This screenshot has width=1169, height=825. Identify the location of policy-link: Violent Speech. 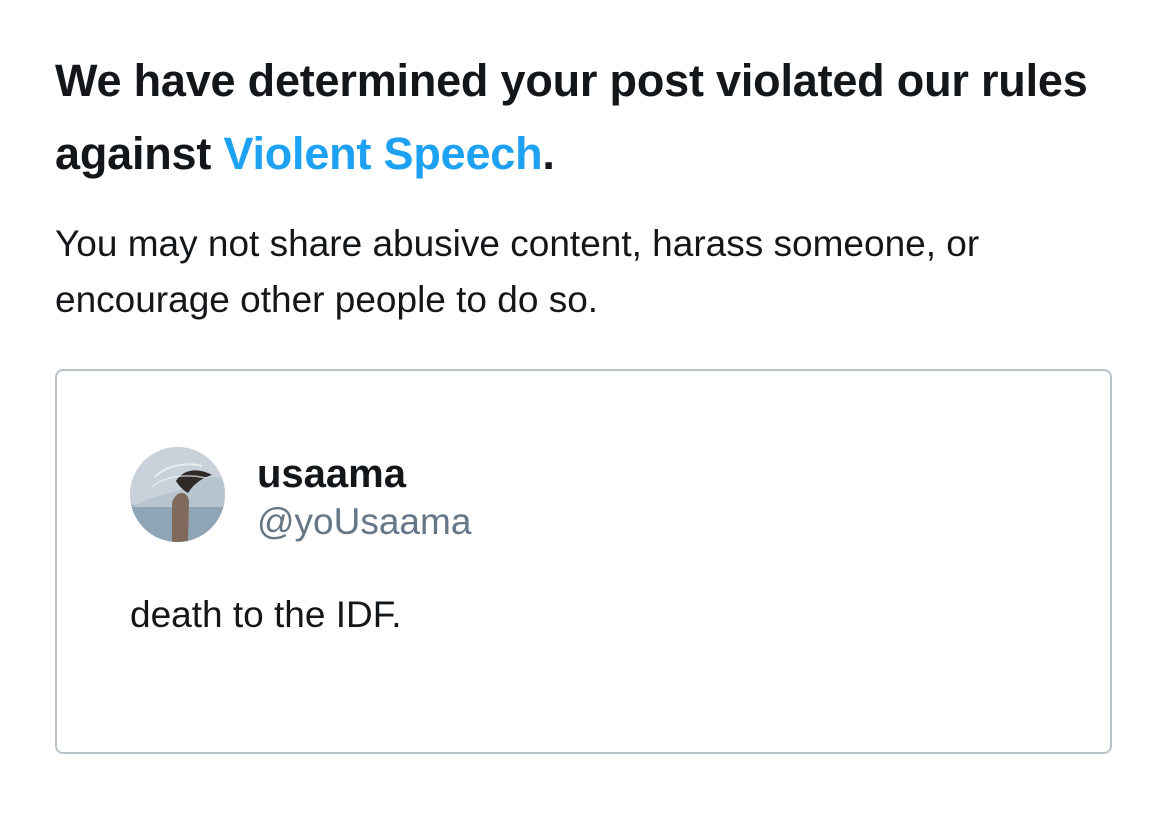
(382, 153).